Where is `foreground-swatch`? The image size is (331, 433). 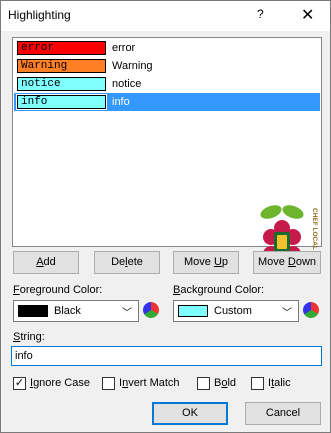
foreground-swatch is located at coordinates (33, 311).